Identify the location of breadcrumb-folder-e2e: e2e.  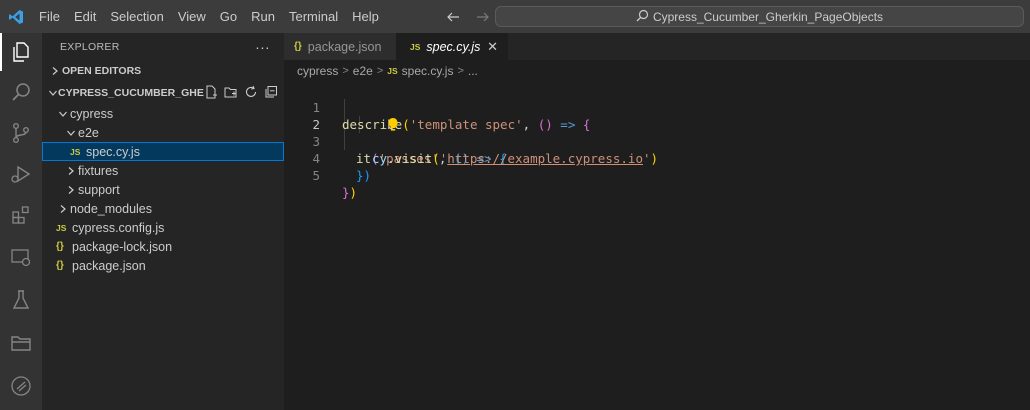
(363, 71).